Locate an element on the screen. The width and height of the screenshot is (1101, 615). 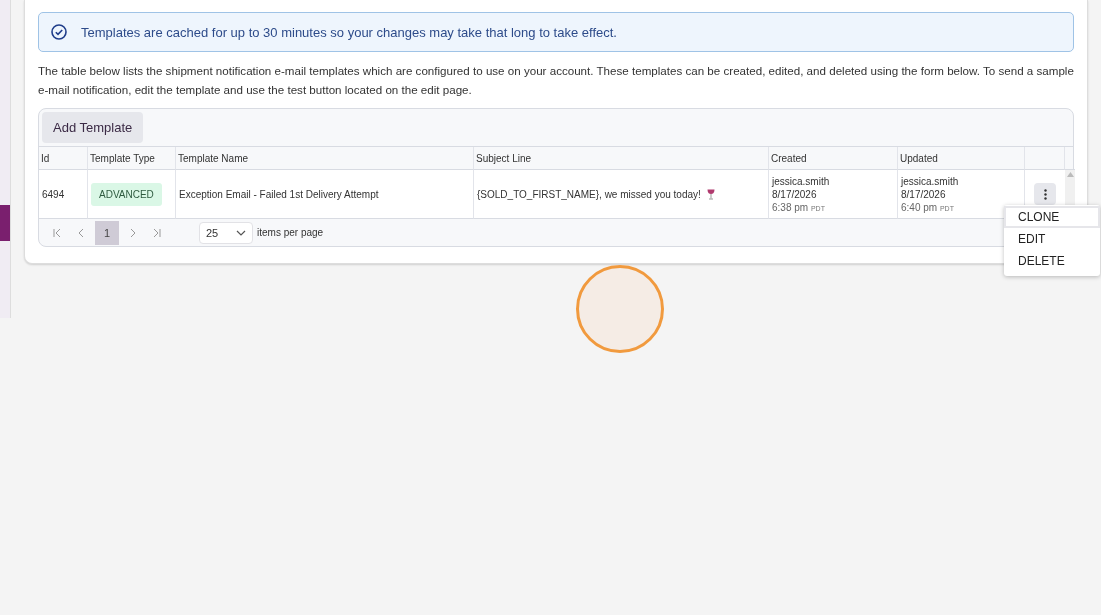
previous-page-icon is located at coordinates (81, 232).